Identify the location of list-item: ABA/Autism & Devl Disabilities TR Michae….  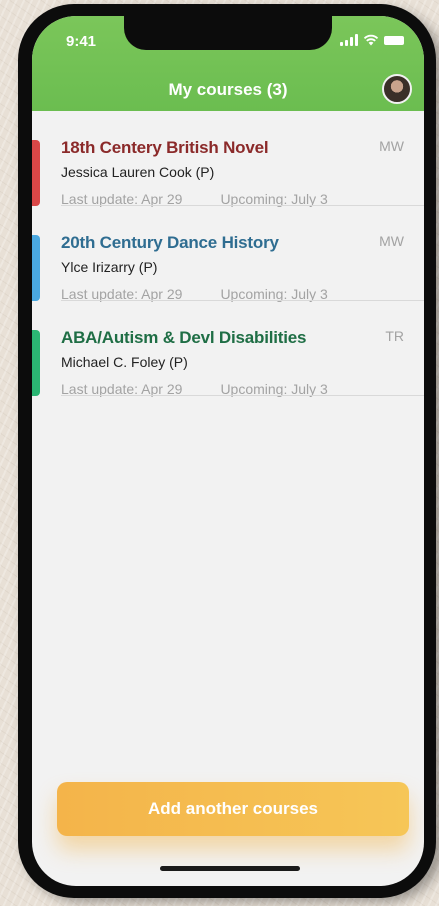
(228, 349).